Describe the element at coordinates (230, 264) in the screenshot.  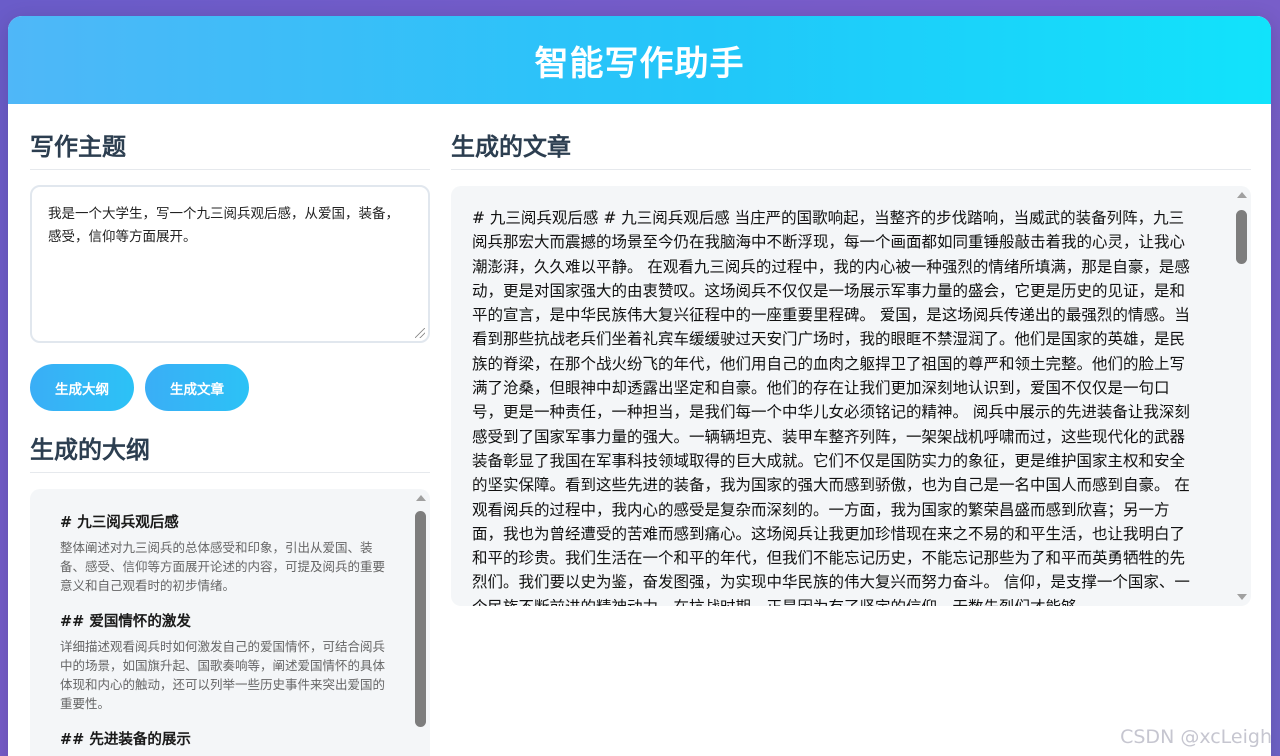
I see `topic-textarea: 我是一个大学生，写一个九三阅兵观后感，从爱国，装备，感受，信仰等方面展开。` at that location.